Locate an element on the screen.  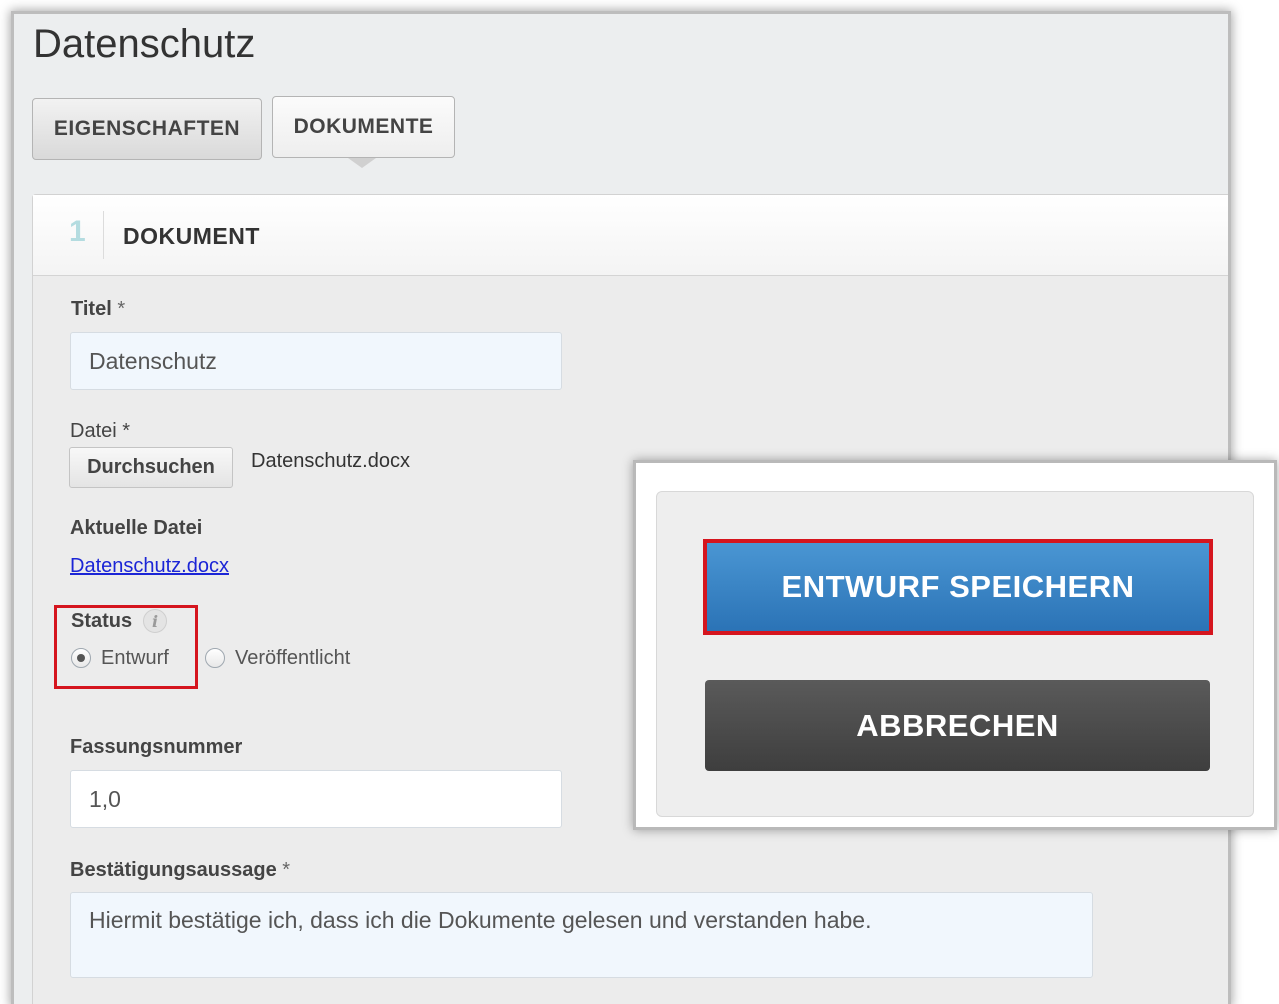
title-label-text: Titel is located at coordinates (91, 309).